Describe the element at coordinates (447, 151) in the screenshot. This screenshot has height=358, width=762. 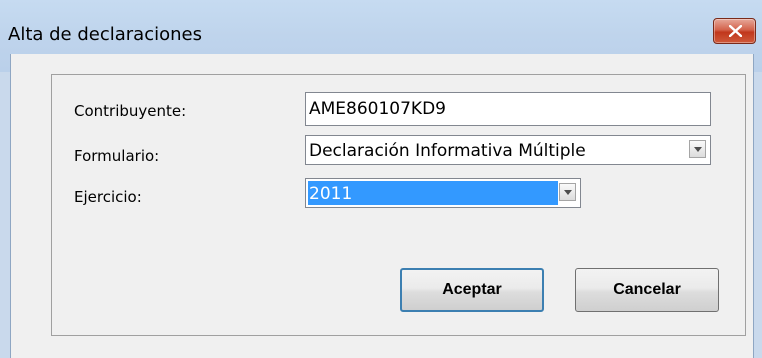
I see `formulario-selected-value: Declaración Informativa Múltiple` at that location.